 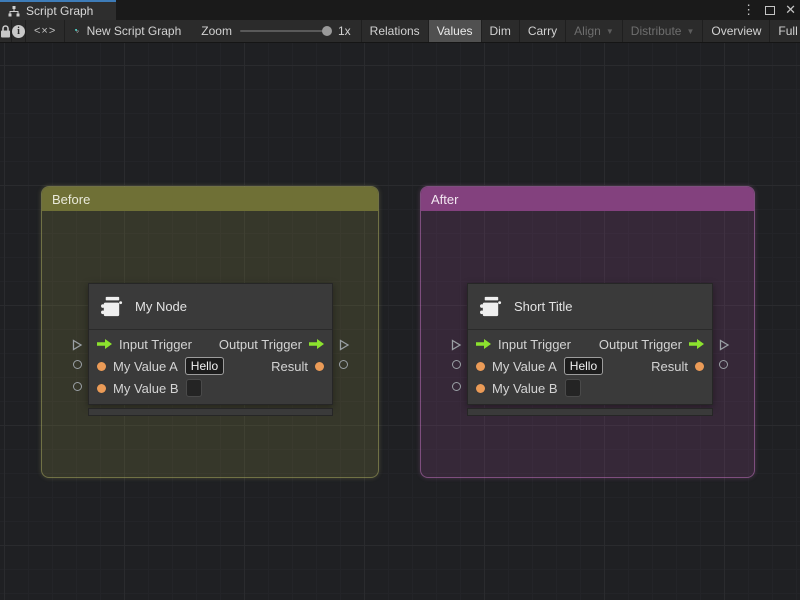 What do you see at coordinates (71, 199) in the screenshot?
I see `group-title: Before` at bounding box center [71, 199].